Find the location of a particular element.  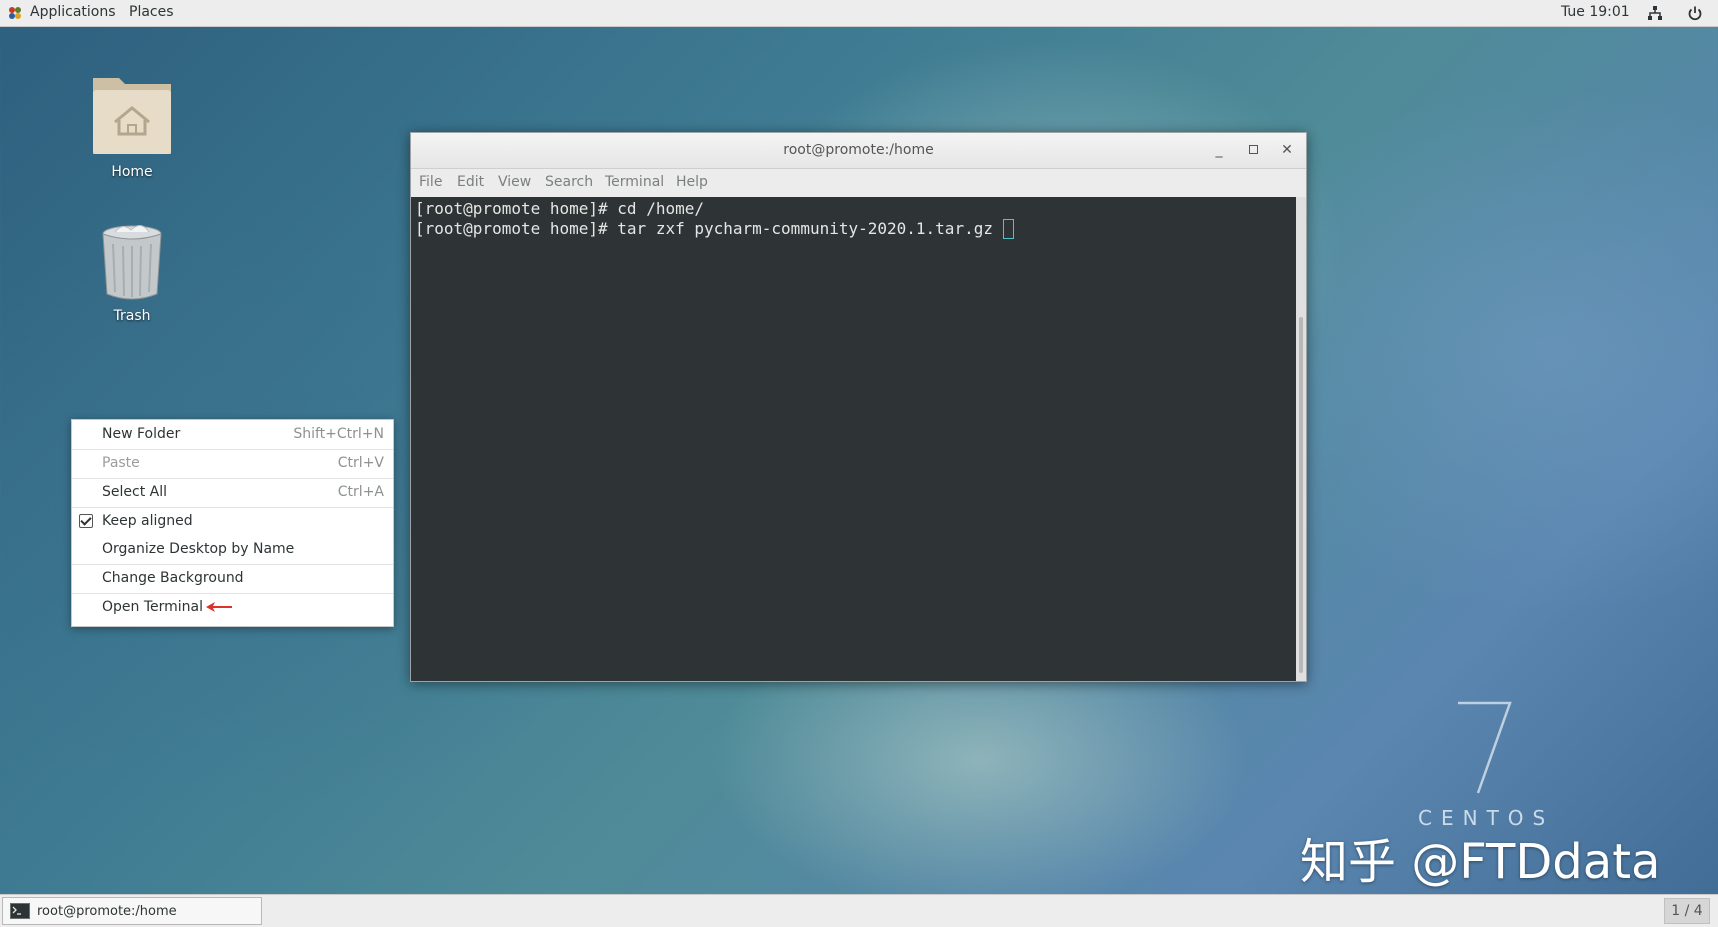

menu-file: File is located at coordinates (430, 182).